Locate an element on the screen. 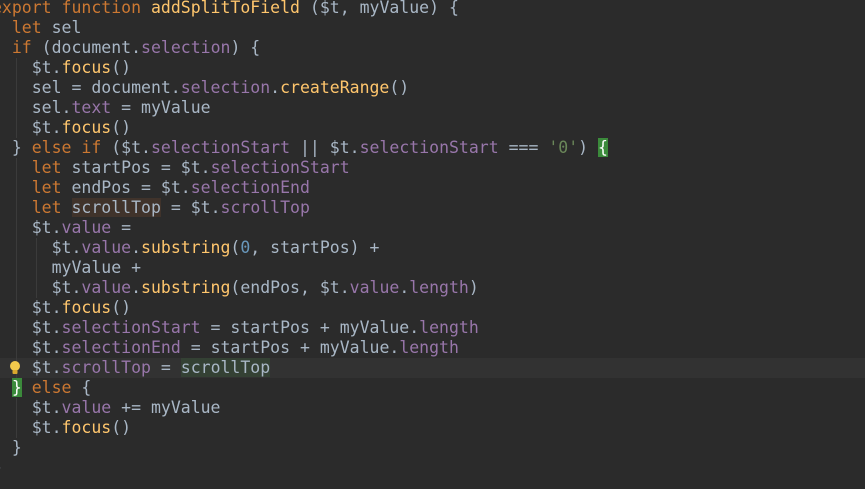 The width and height of the screenshot is (865, 489). lightbulb-icon is located at coordinates (15, 368).